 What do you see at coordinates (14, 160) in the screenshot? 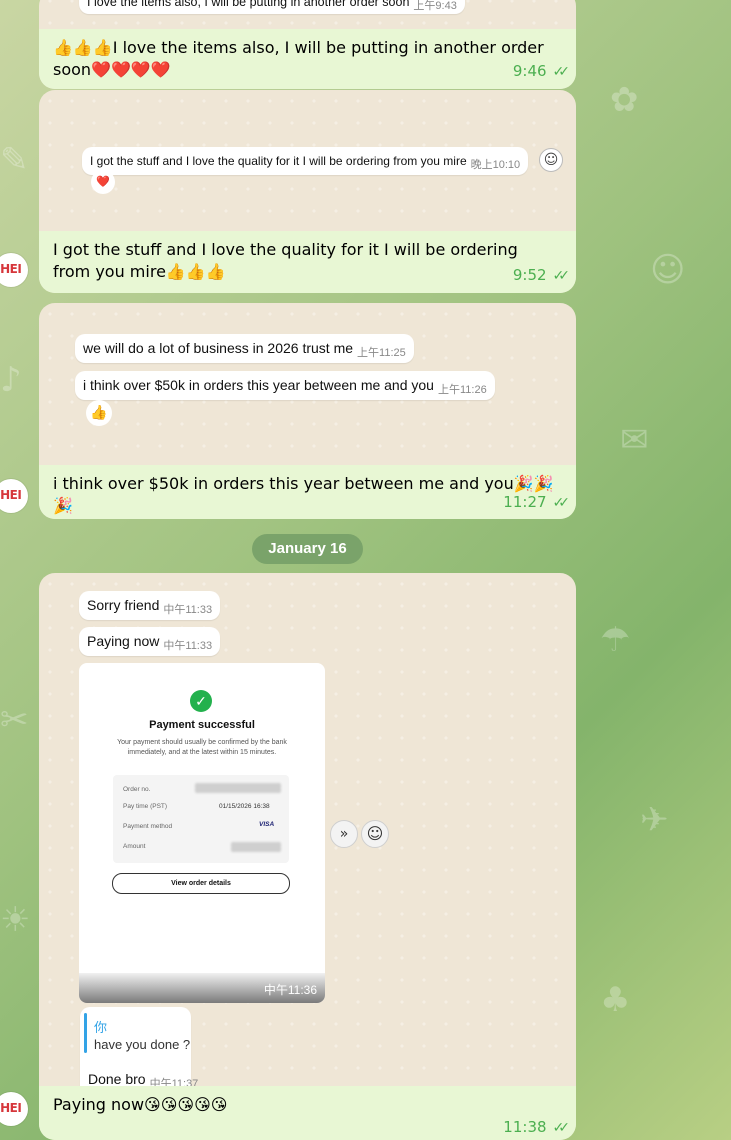
I see `wallpaper-doodle: ✎` at bounding box center [14, 160].